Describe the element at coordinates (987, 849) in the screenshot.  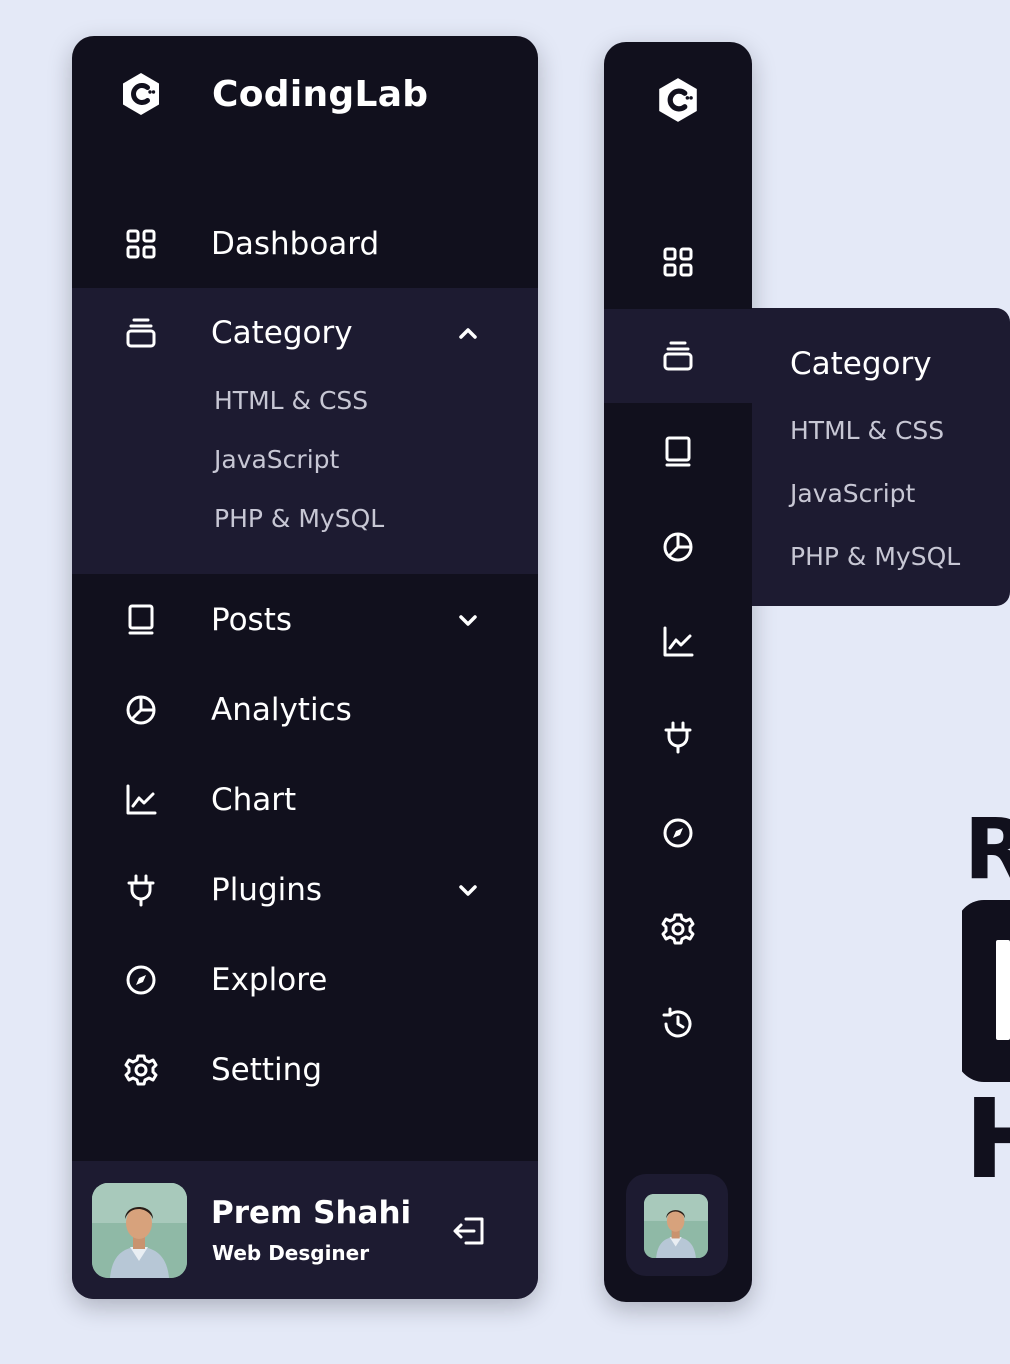
I see `heading-letter-r: R` at that location.